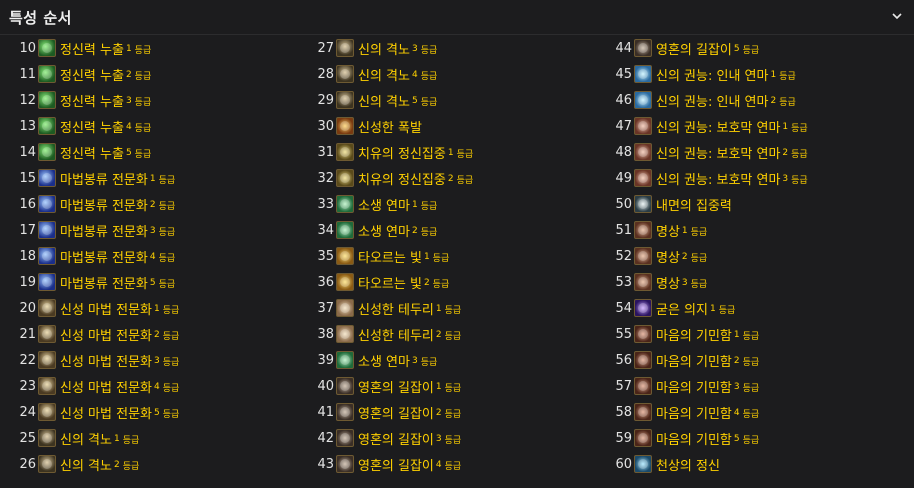  Describe the element at coordinates (392, 126) in the screenshot. I see `talent-row: 30 신성한 폭발` at that location.